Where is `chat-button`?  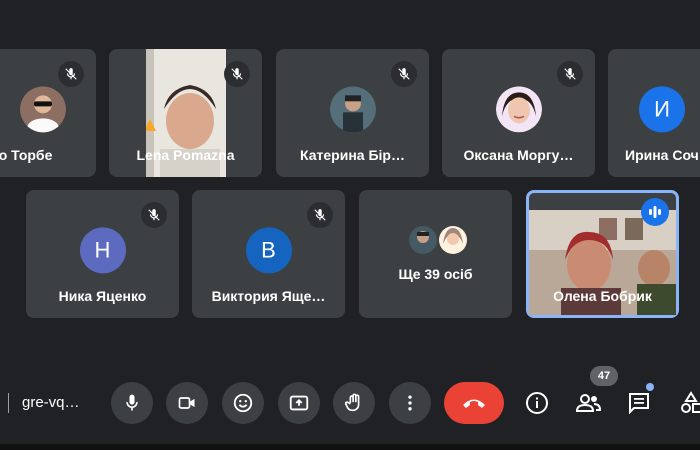
chat-button is located at coordinates (639, 400).